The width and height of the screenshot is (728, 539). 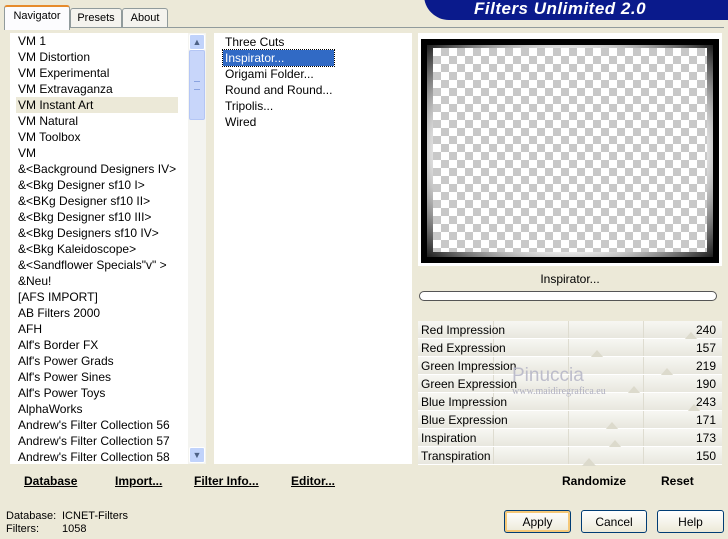 What do you see at coordinates (97, 249) in the screenshot?
I see `category-item: &<Bkg Kaleidoscope>` at bounding box center [97, 249].